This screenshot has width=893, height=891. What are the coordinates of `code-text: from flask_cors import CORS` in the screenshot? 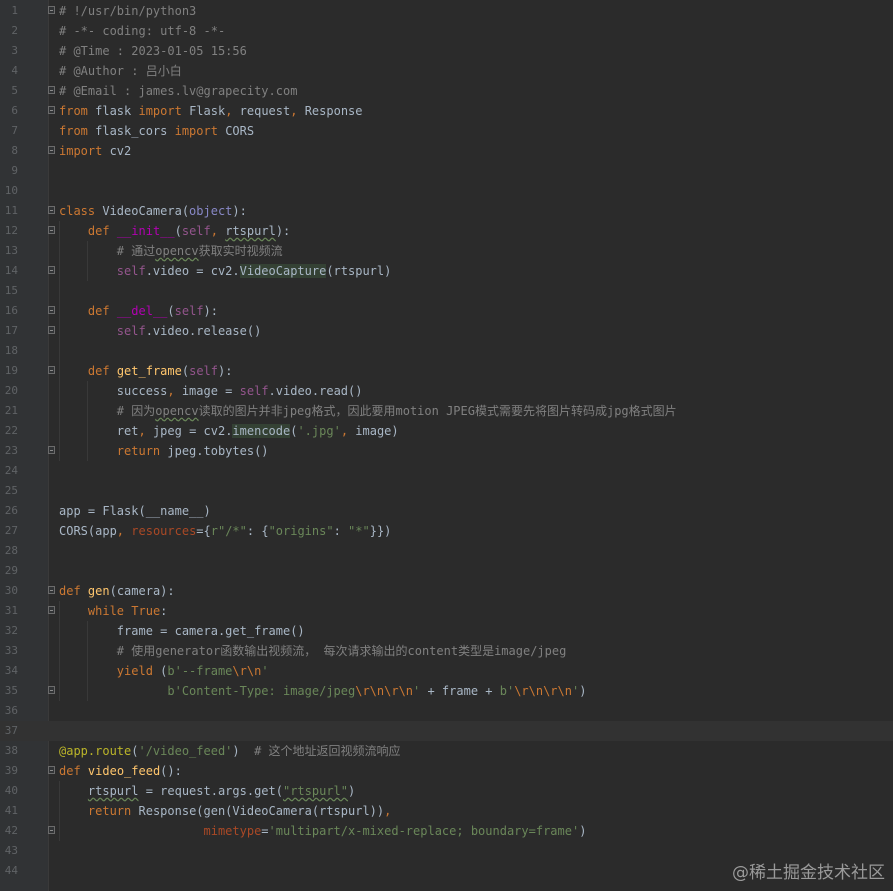 It's located at (157, 131).